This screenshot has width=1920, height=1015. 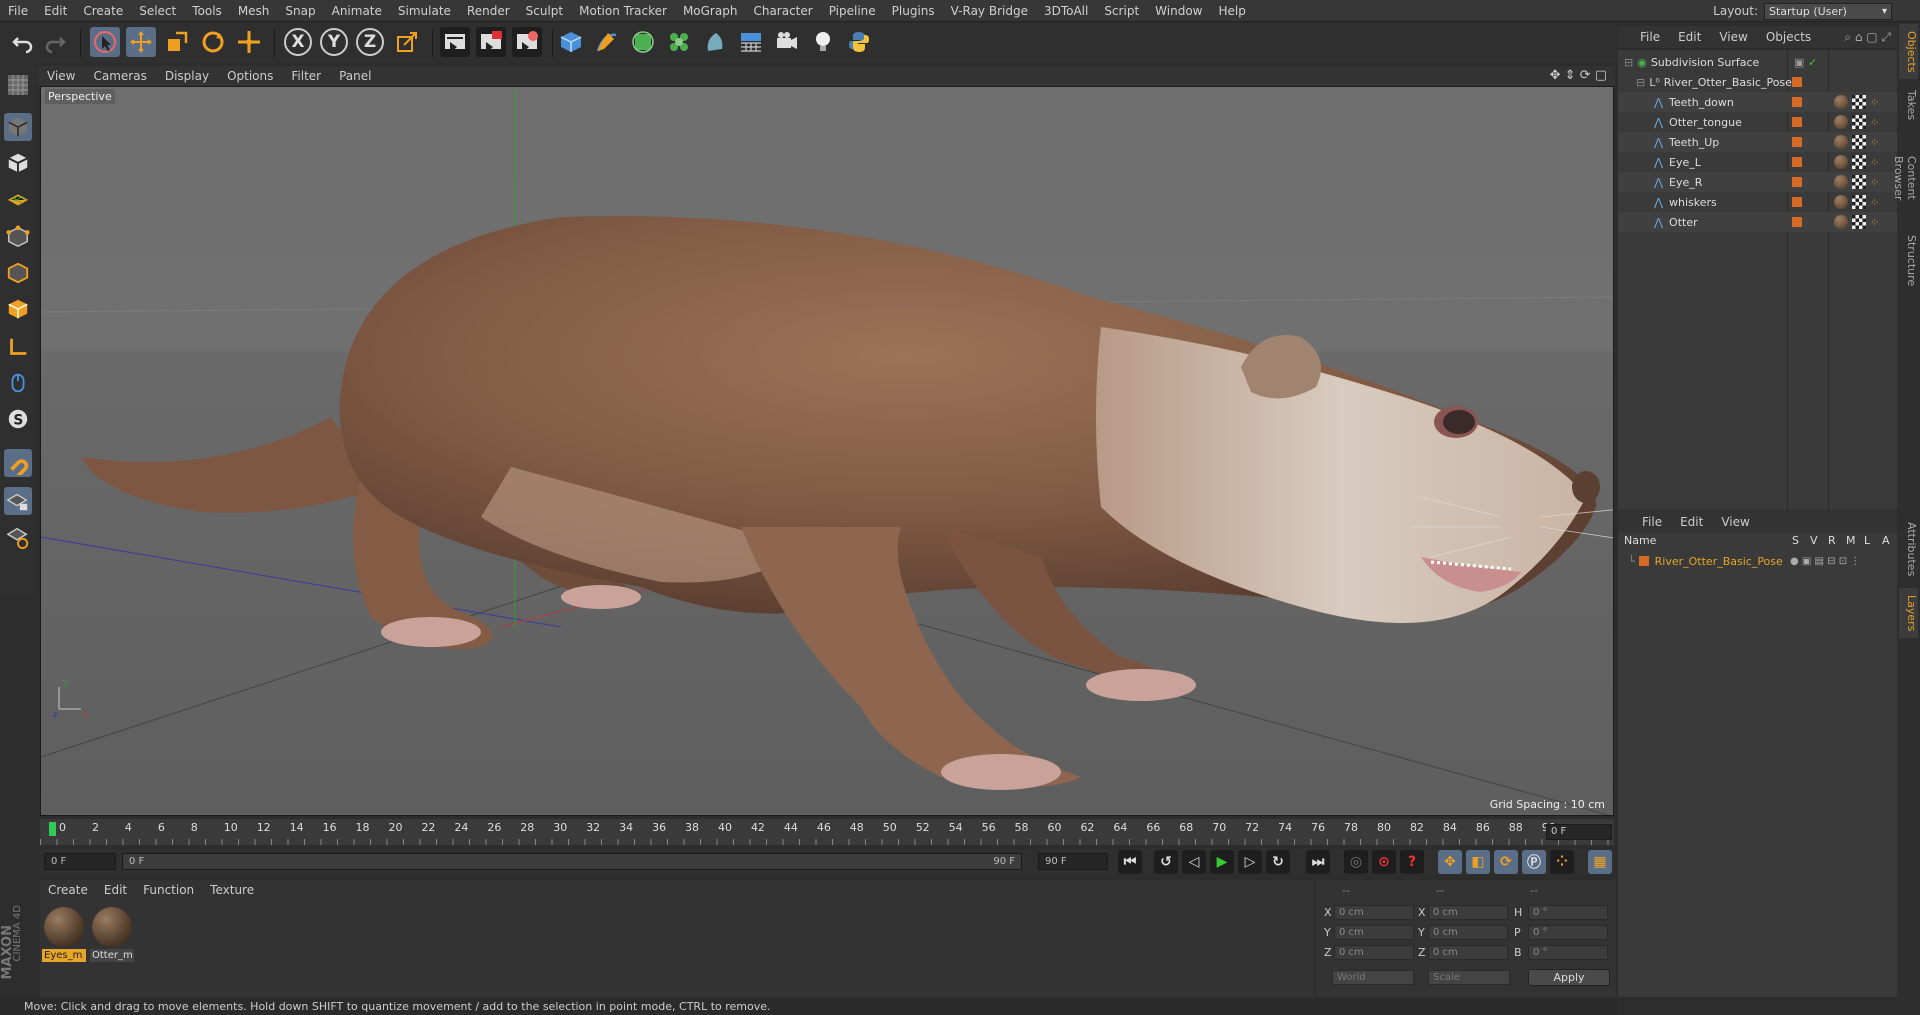 I want to click on viewport-menu-filter: Filter, so click(x=306, y=76).